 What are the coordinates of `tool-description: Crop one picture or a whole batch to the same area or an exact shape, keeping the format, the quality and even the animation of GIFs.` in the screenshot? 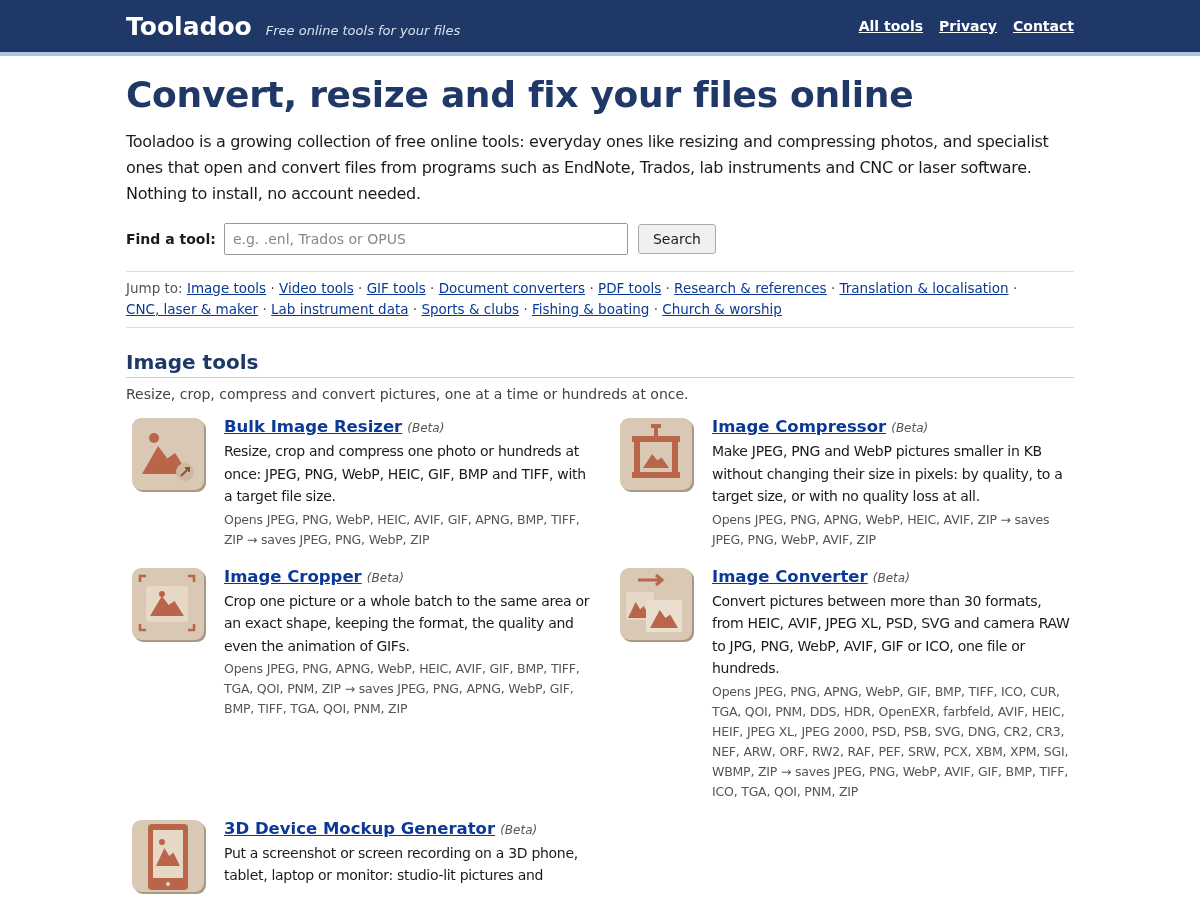 It's located at (407, 623).